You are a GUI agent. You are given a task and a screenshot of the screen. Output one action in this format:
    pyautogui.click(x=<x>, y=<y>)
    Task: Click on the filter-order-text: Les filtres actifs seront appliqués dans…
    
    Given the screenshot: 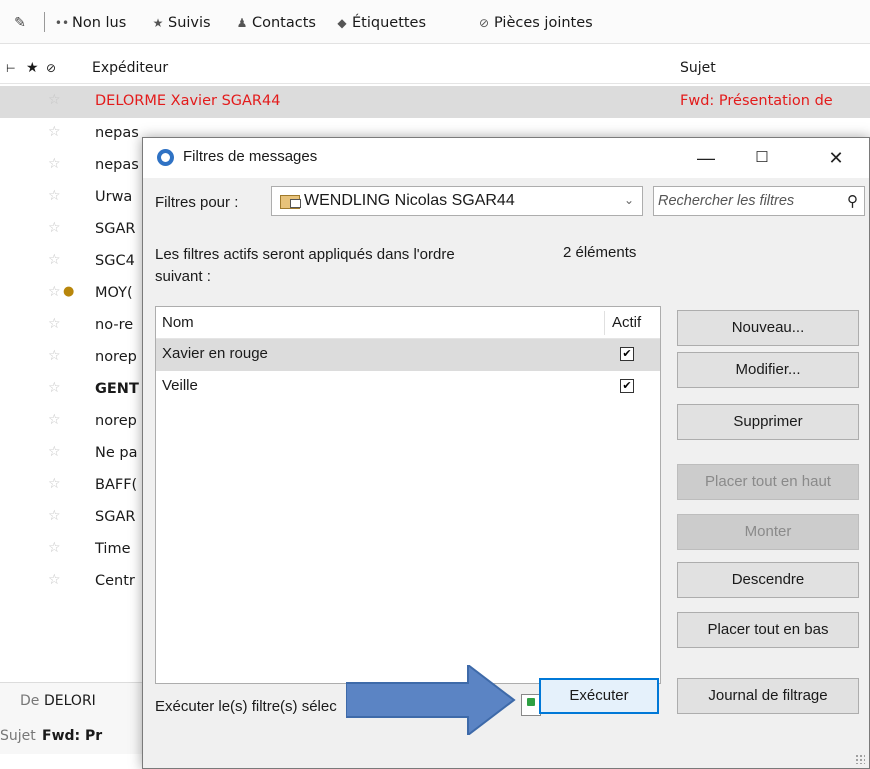 What is the action you would take?
    pyautogui.click(x=305, y=265)
    